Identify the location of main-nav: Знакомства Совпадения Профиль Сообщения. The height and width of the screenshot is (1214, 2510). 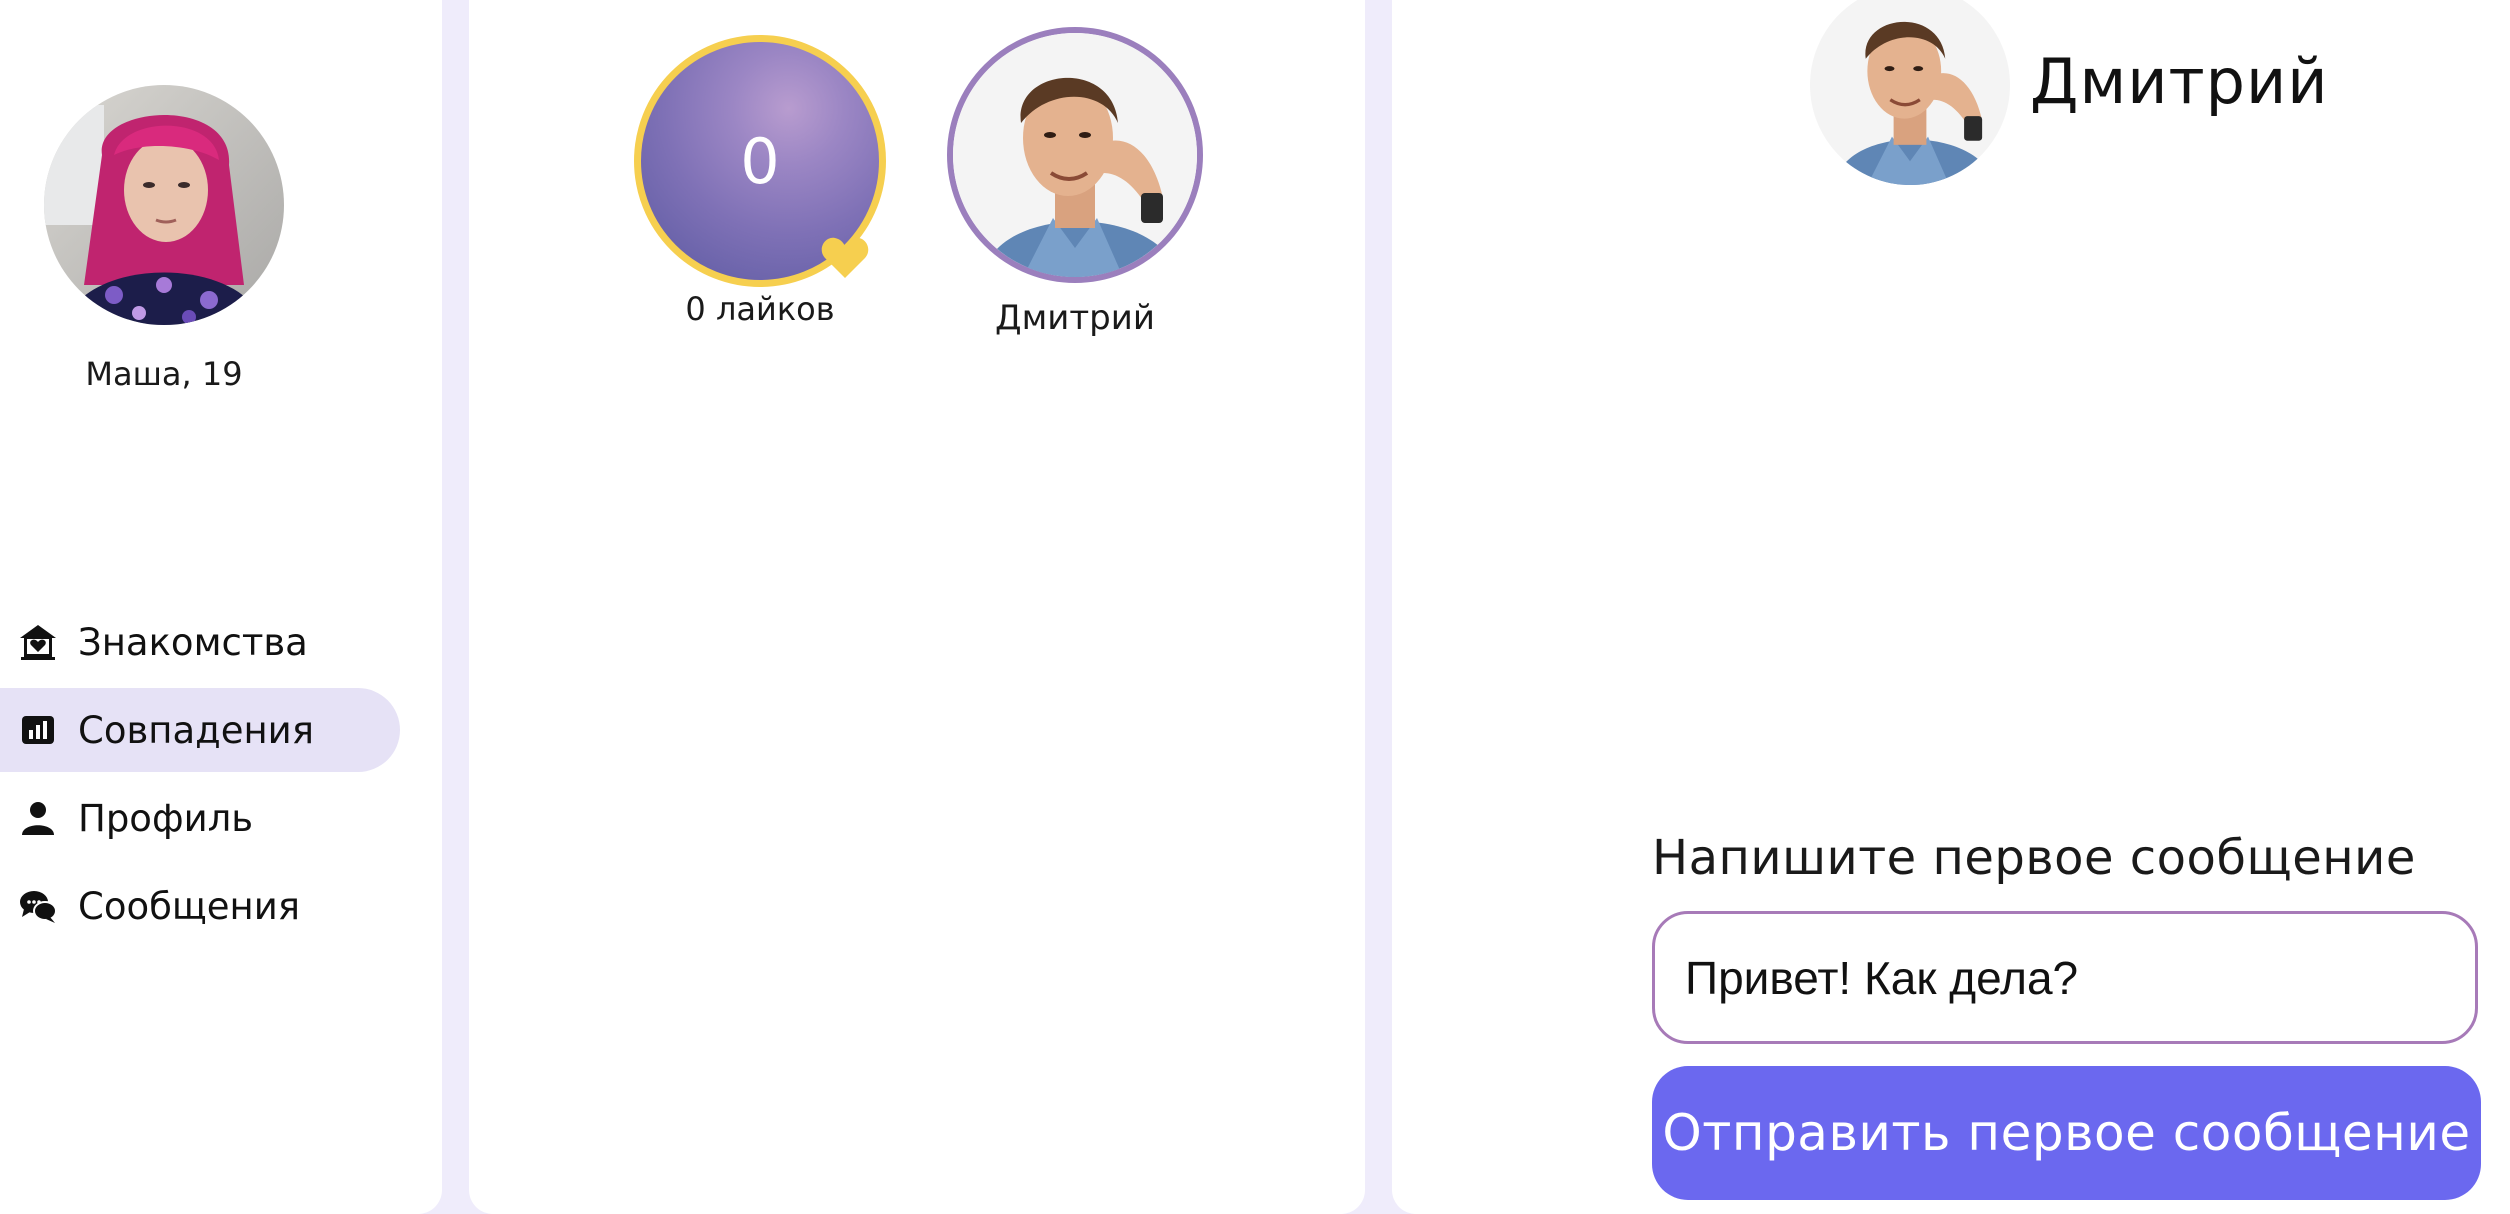
(221, 776).